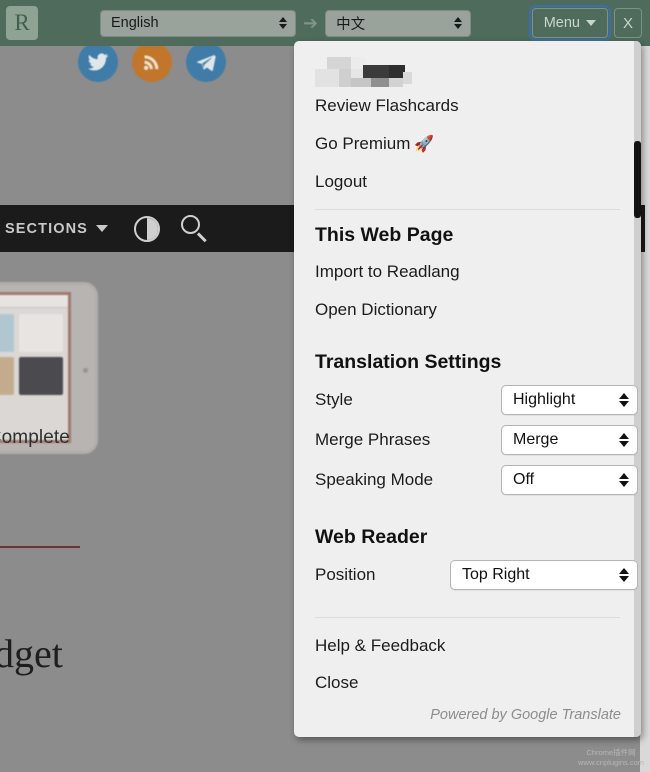  I want to click on rss-icon, so click(152, 62).